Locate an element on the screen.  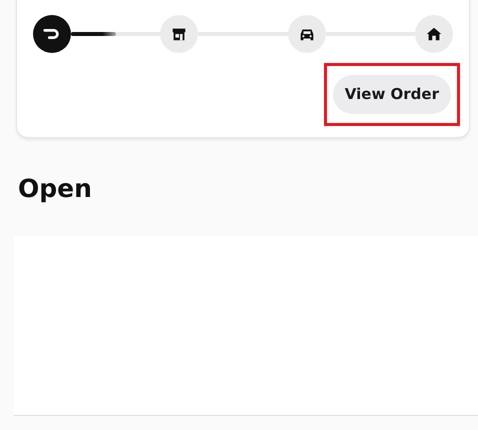
house-icon is located at coordinates (433, 34).